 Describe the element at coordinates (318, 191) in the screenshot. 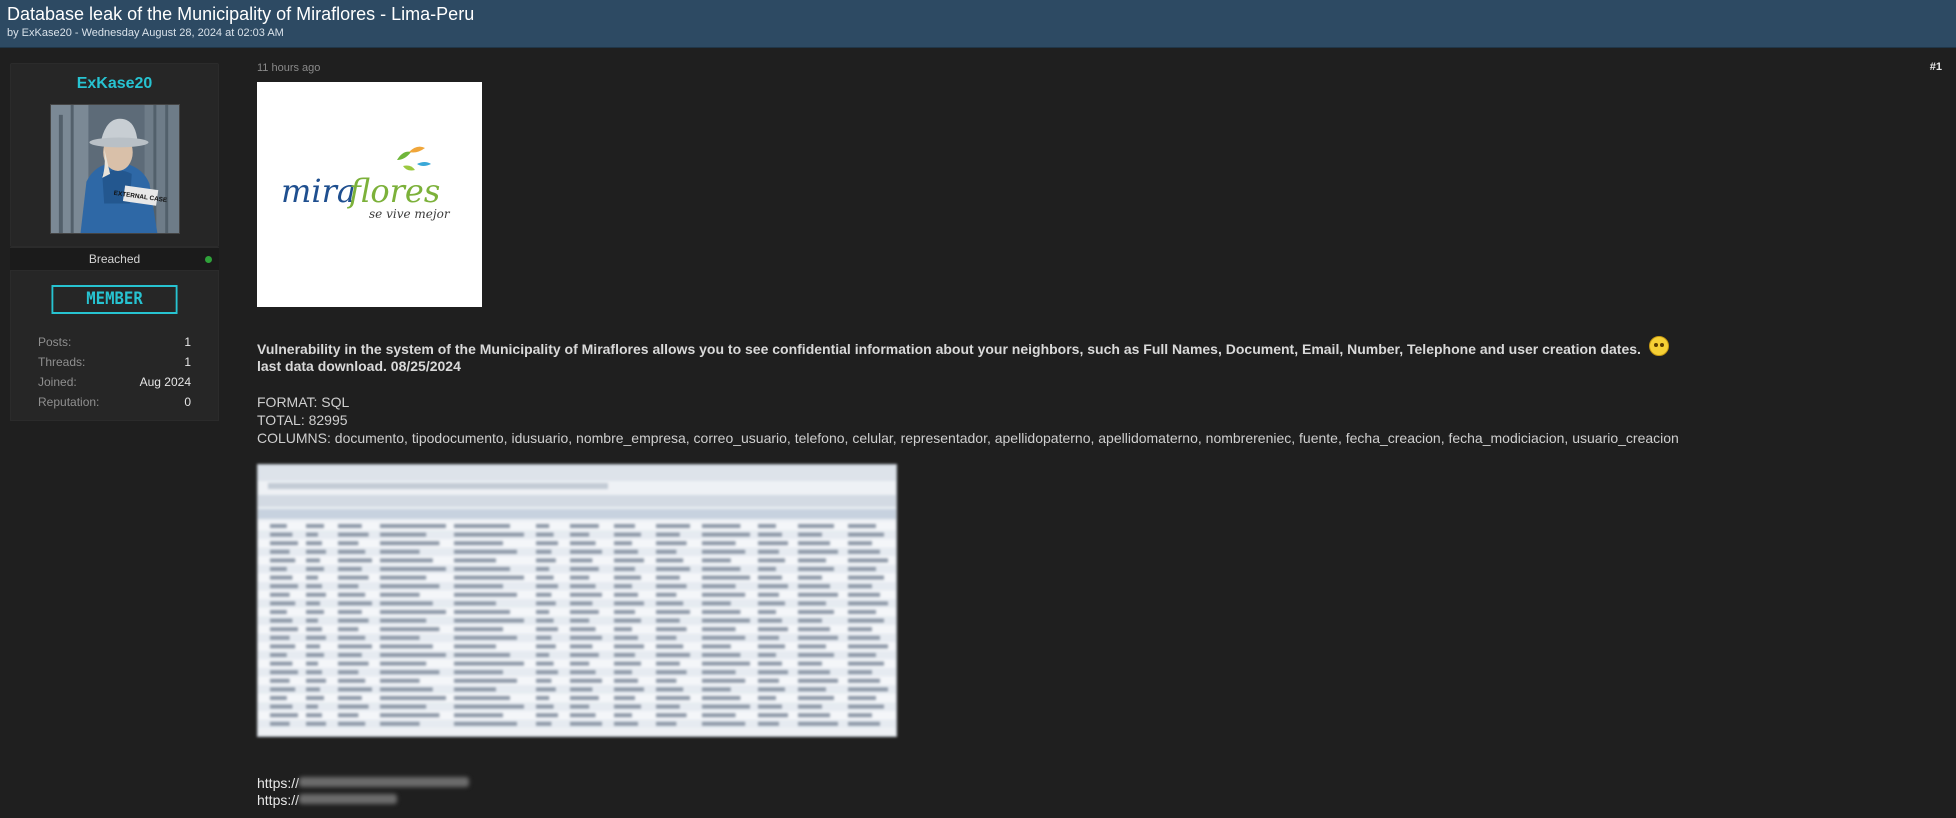

I see `logo-brand-first: mira` at that location.